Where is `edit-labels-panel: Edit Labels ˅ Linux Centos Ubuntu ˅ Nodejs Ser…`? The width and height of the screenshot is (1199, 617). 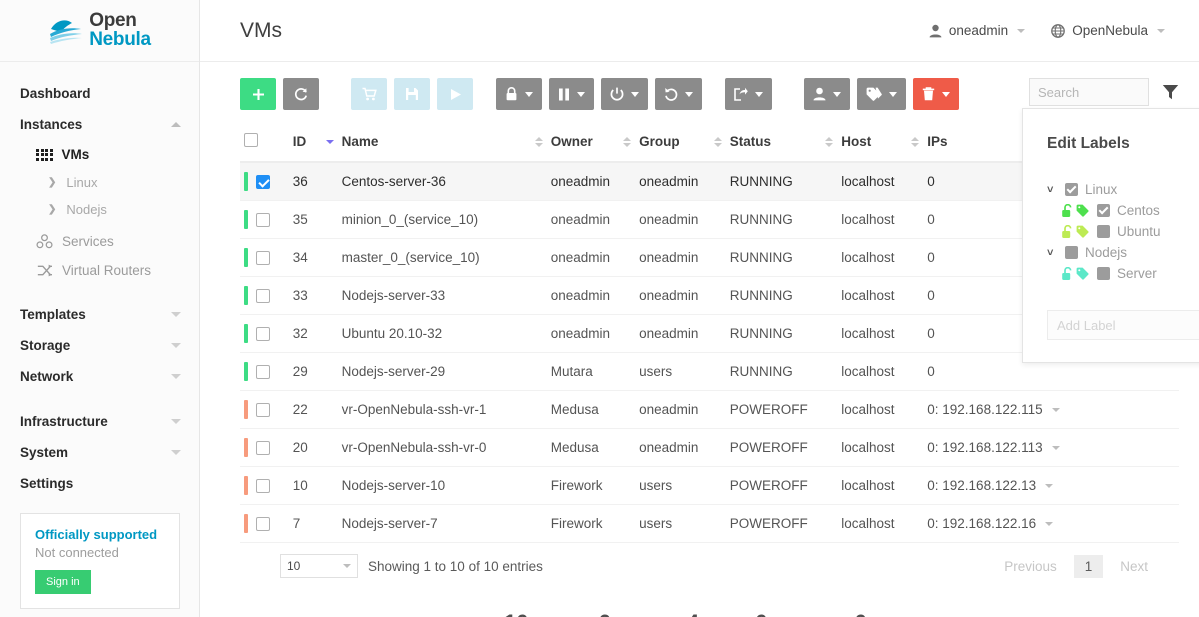 edit-labels-panel: Edit Labels ˅ Linux Centos Ubuntu ˅ Nodejs Ser… is located at coordinates (1110, 235).